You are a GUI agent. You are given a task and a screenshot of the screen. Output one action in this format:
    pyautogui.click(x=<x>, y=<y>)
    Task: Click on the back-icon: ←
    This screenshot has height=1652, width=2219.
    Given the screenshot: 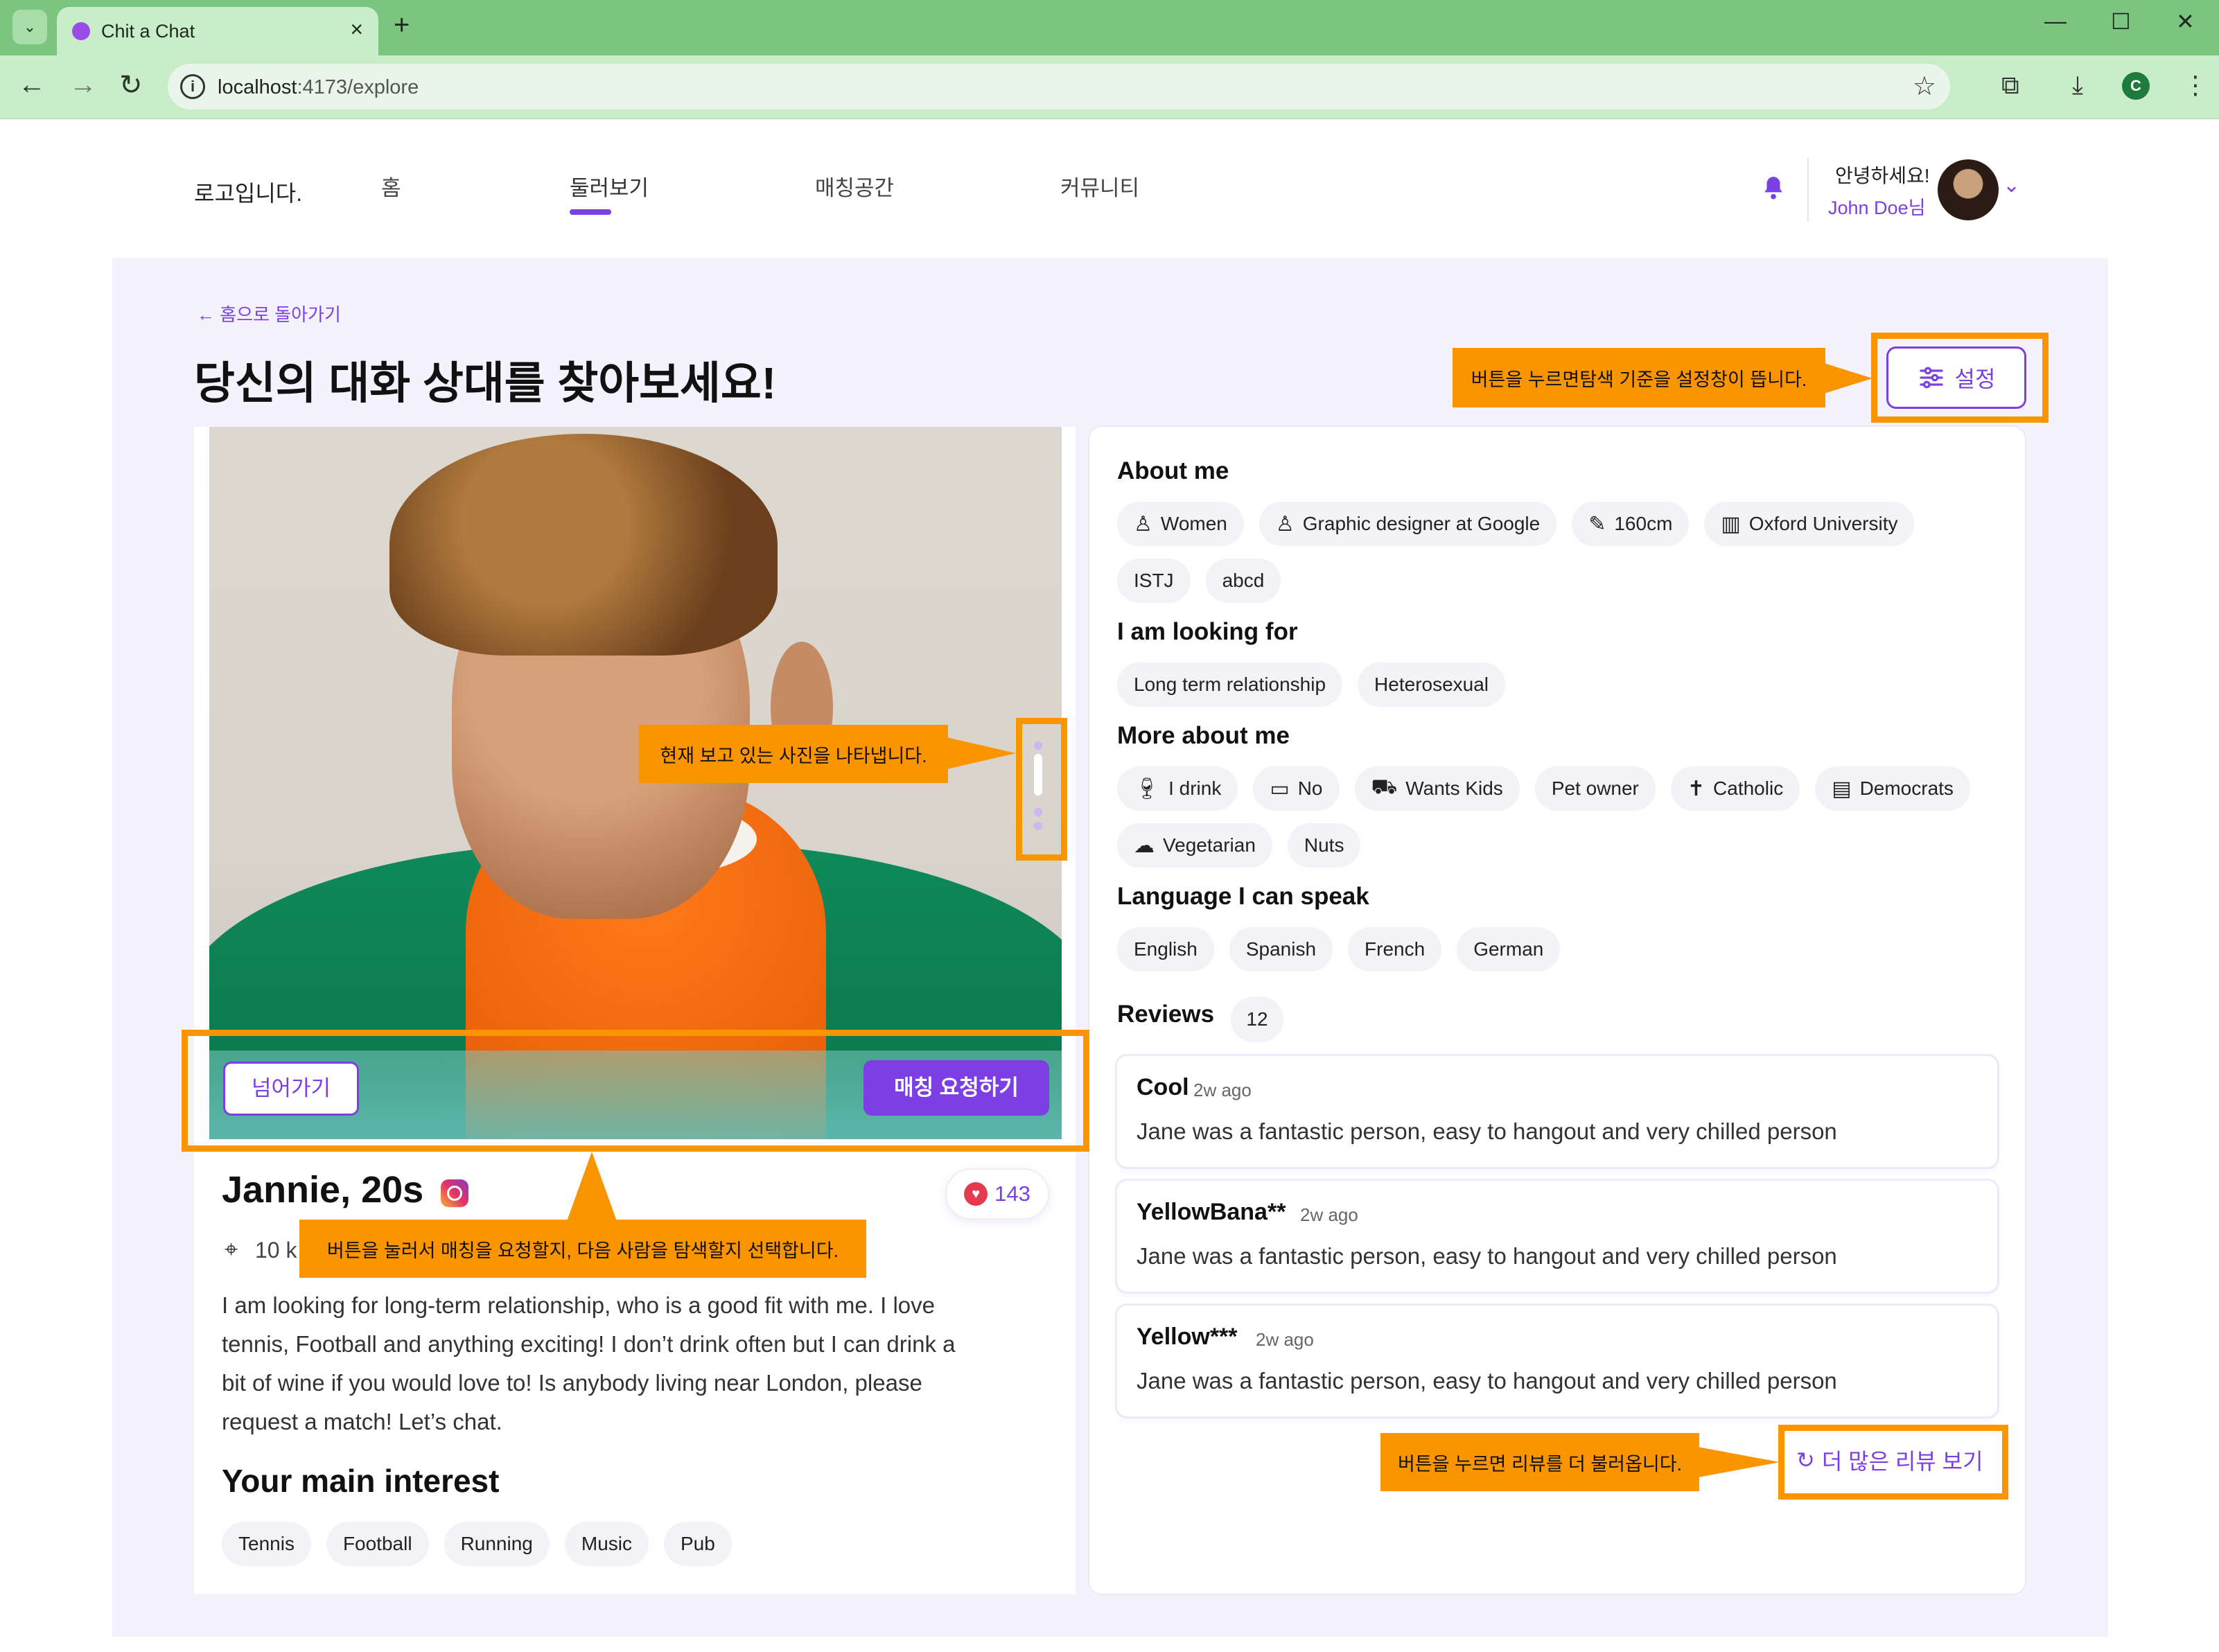 What is the action you would take?
    pyautogui.click(x=32, y=84)
    